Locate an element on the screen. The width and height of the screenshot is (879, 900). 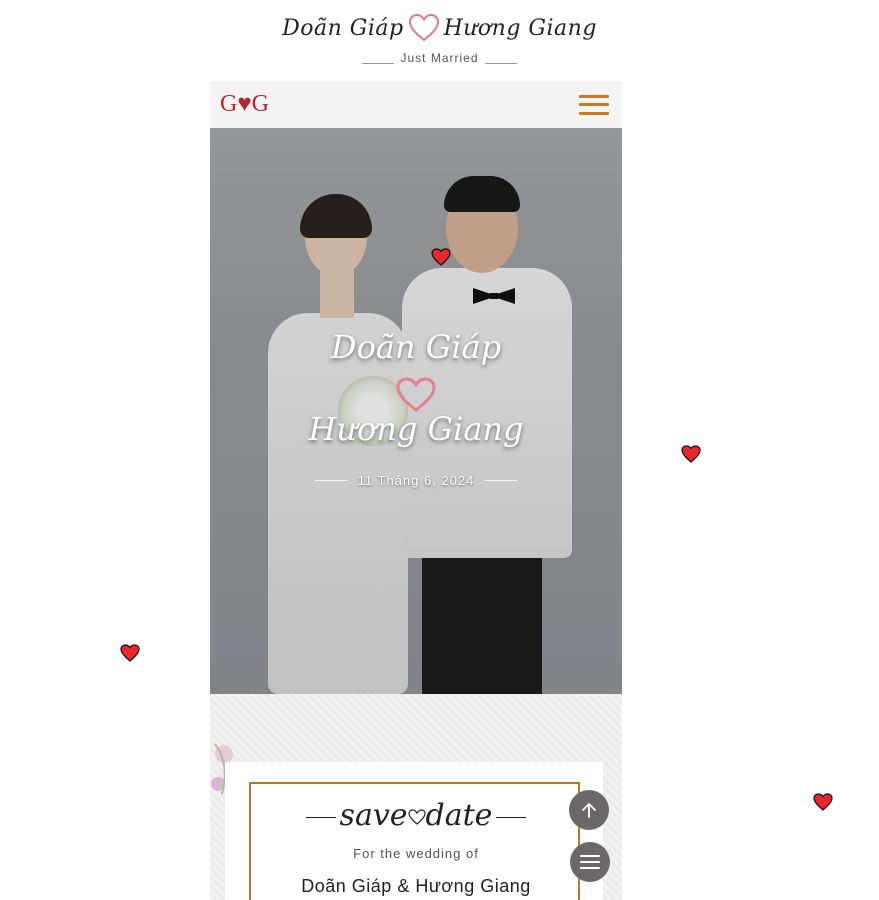
wedding-date: 11 Tháng 6, 2024 is located at coordinates (416, 480).